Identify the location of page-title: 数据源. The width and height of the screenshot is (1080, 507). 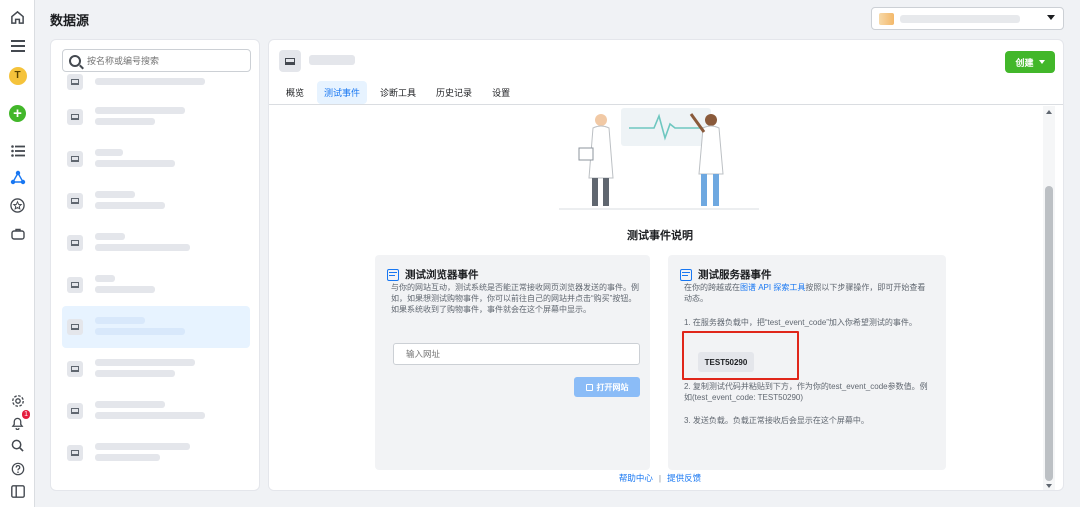
(70, 20).